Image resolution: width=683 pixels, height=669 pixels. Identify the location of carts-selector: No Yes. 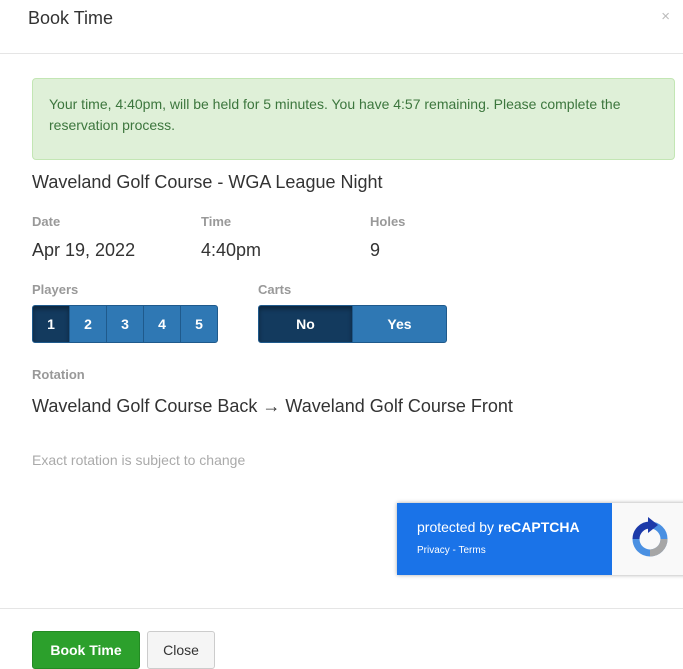
(352, 324).